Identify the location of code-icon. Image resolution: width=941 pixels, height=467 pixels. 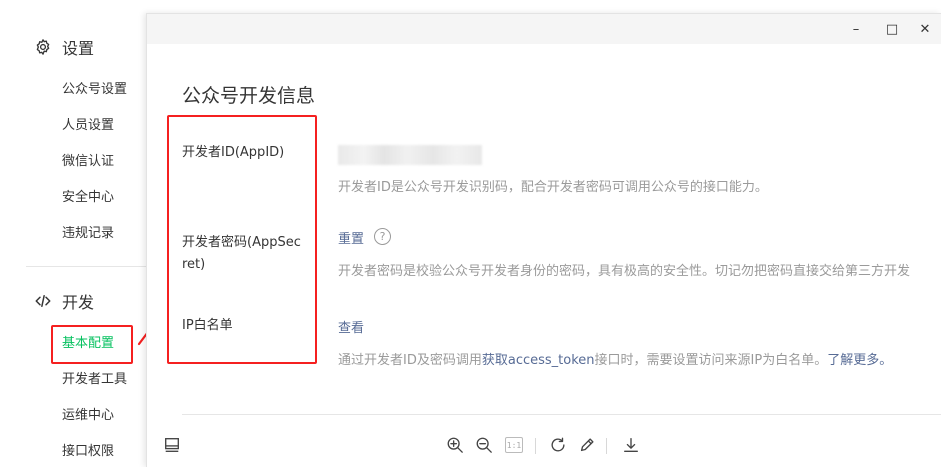
(43, 301).